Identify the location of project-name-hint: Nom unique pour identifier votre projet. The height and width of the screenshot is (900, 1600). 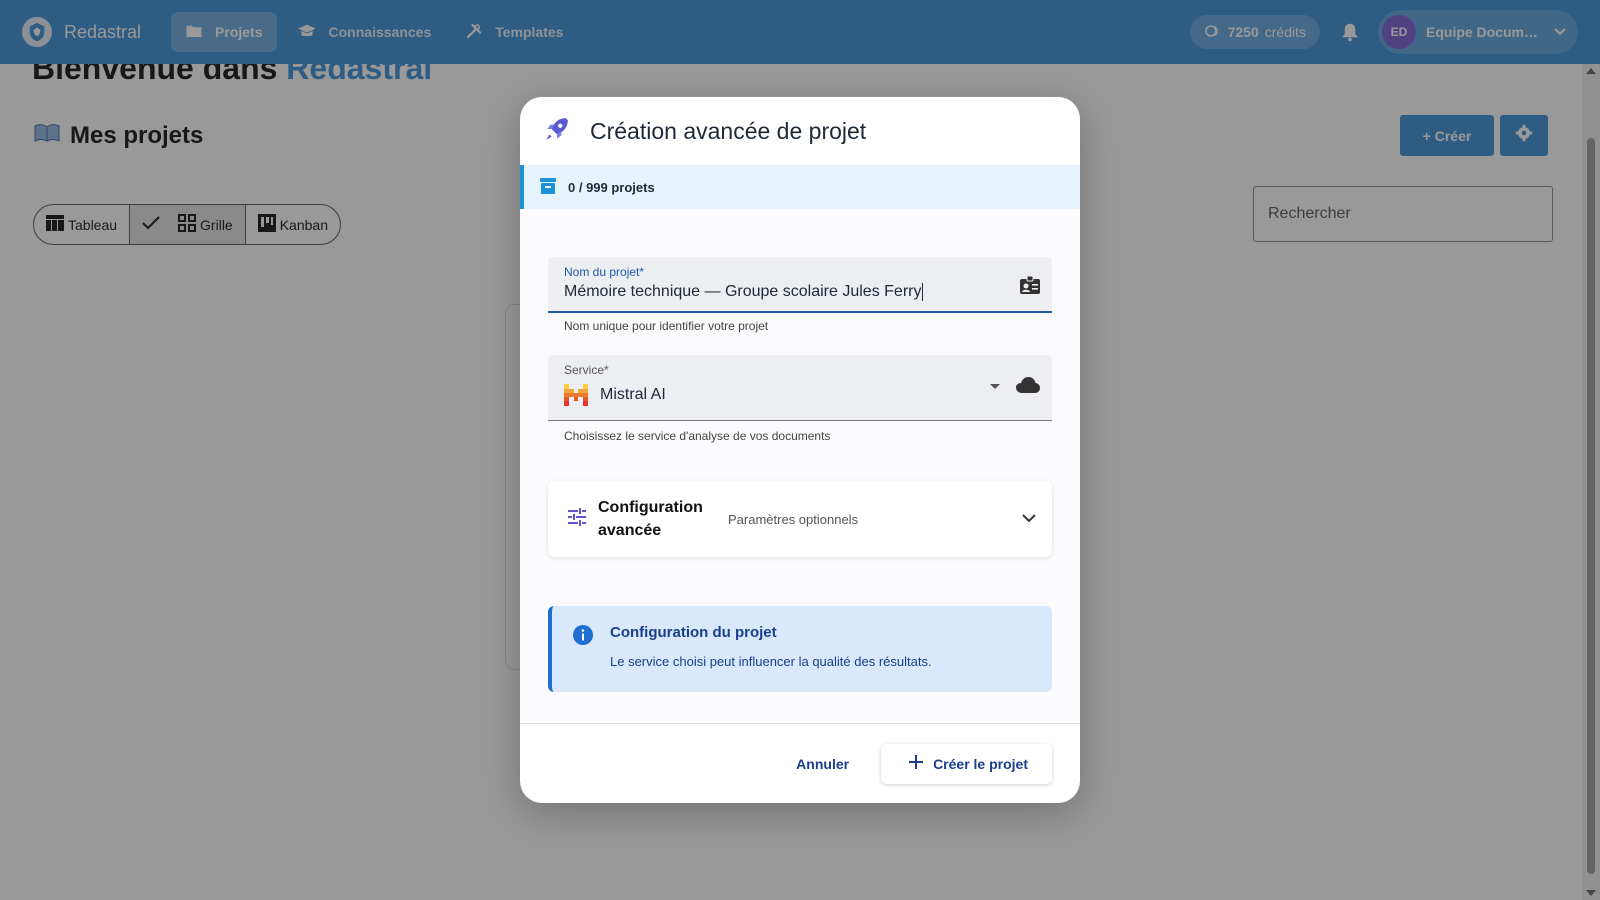
(666, 326).